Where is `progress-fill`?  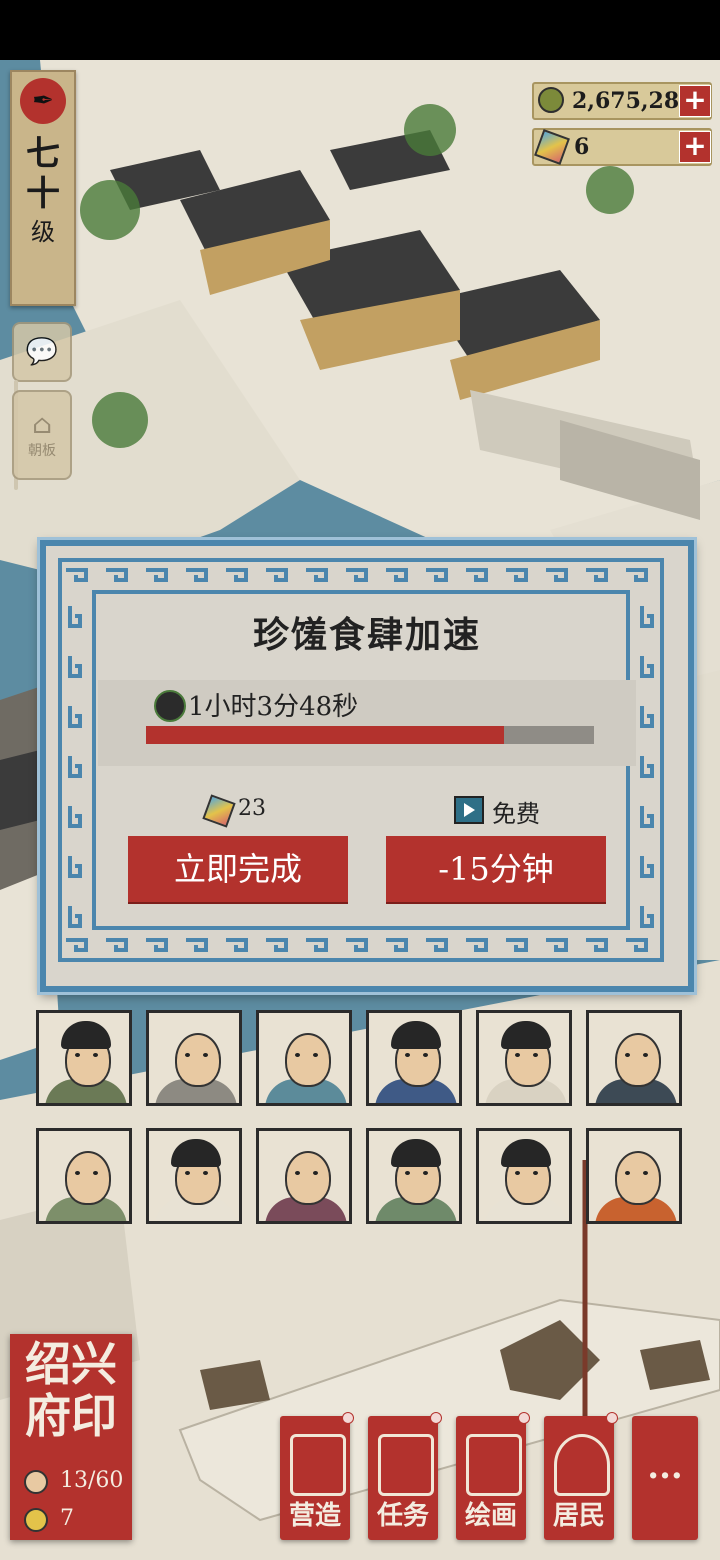 progress-fill is located at coordinates (325, 735).